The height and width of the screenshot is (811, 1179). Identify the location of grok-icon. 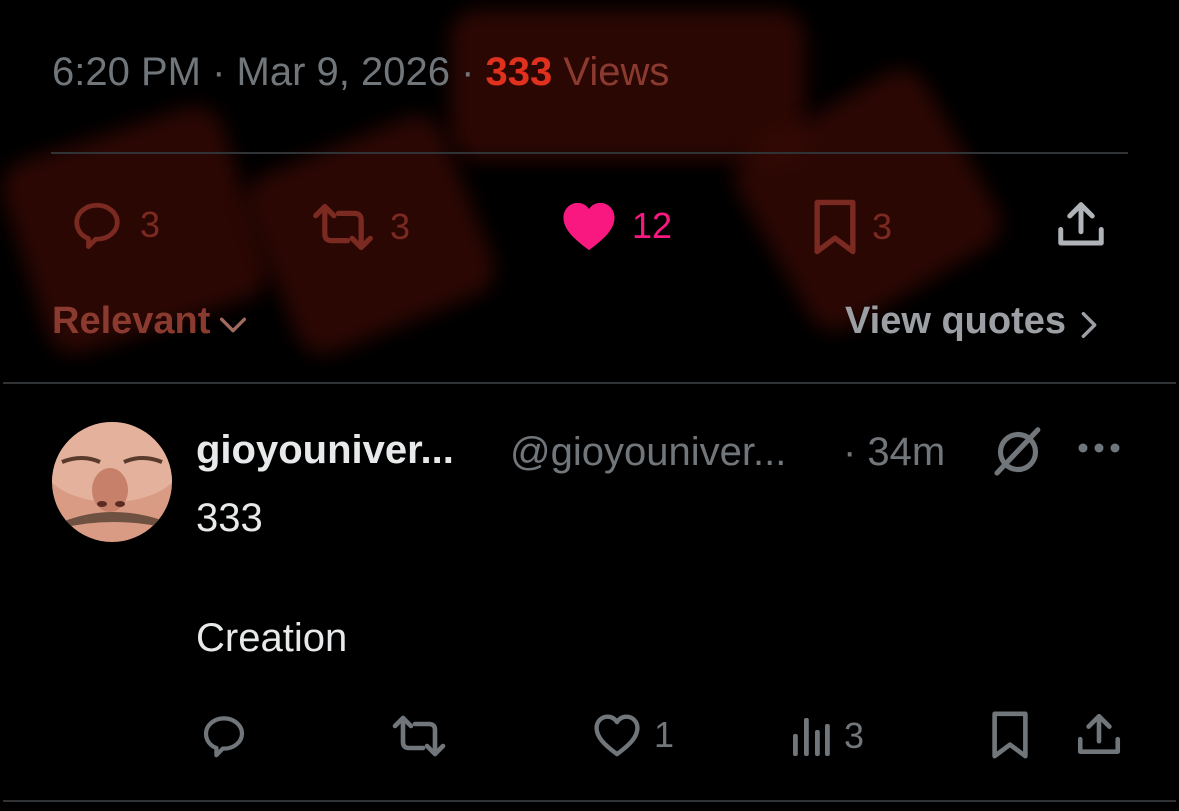
(1018, 454).